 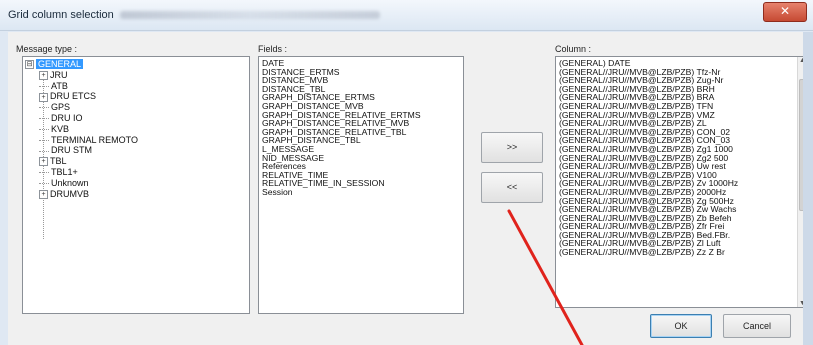 I want to click on column-label: Column :, so click(x=573, y=49).